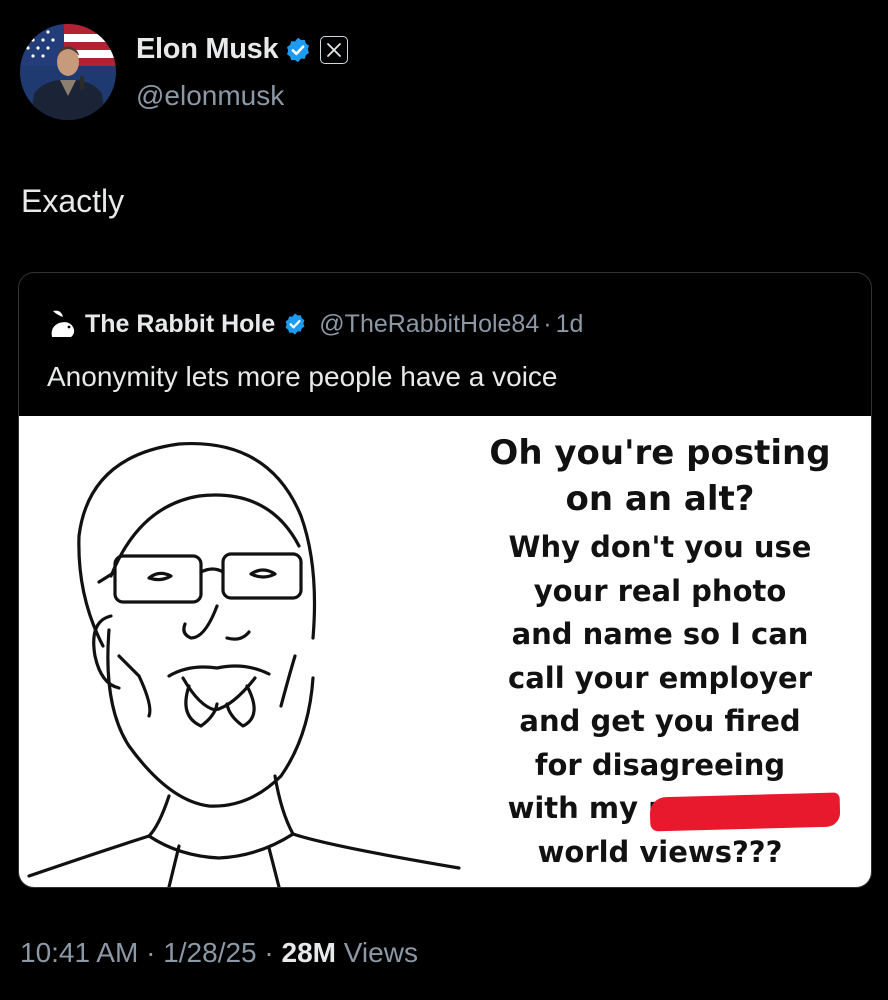 The height and width of the screenshot is (1000, 888). Describe the element at coordinates (660, 851) in the screenshot. I see `meme-body-line: world views???` at that location.